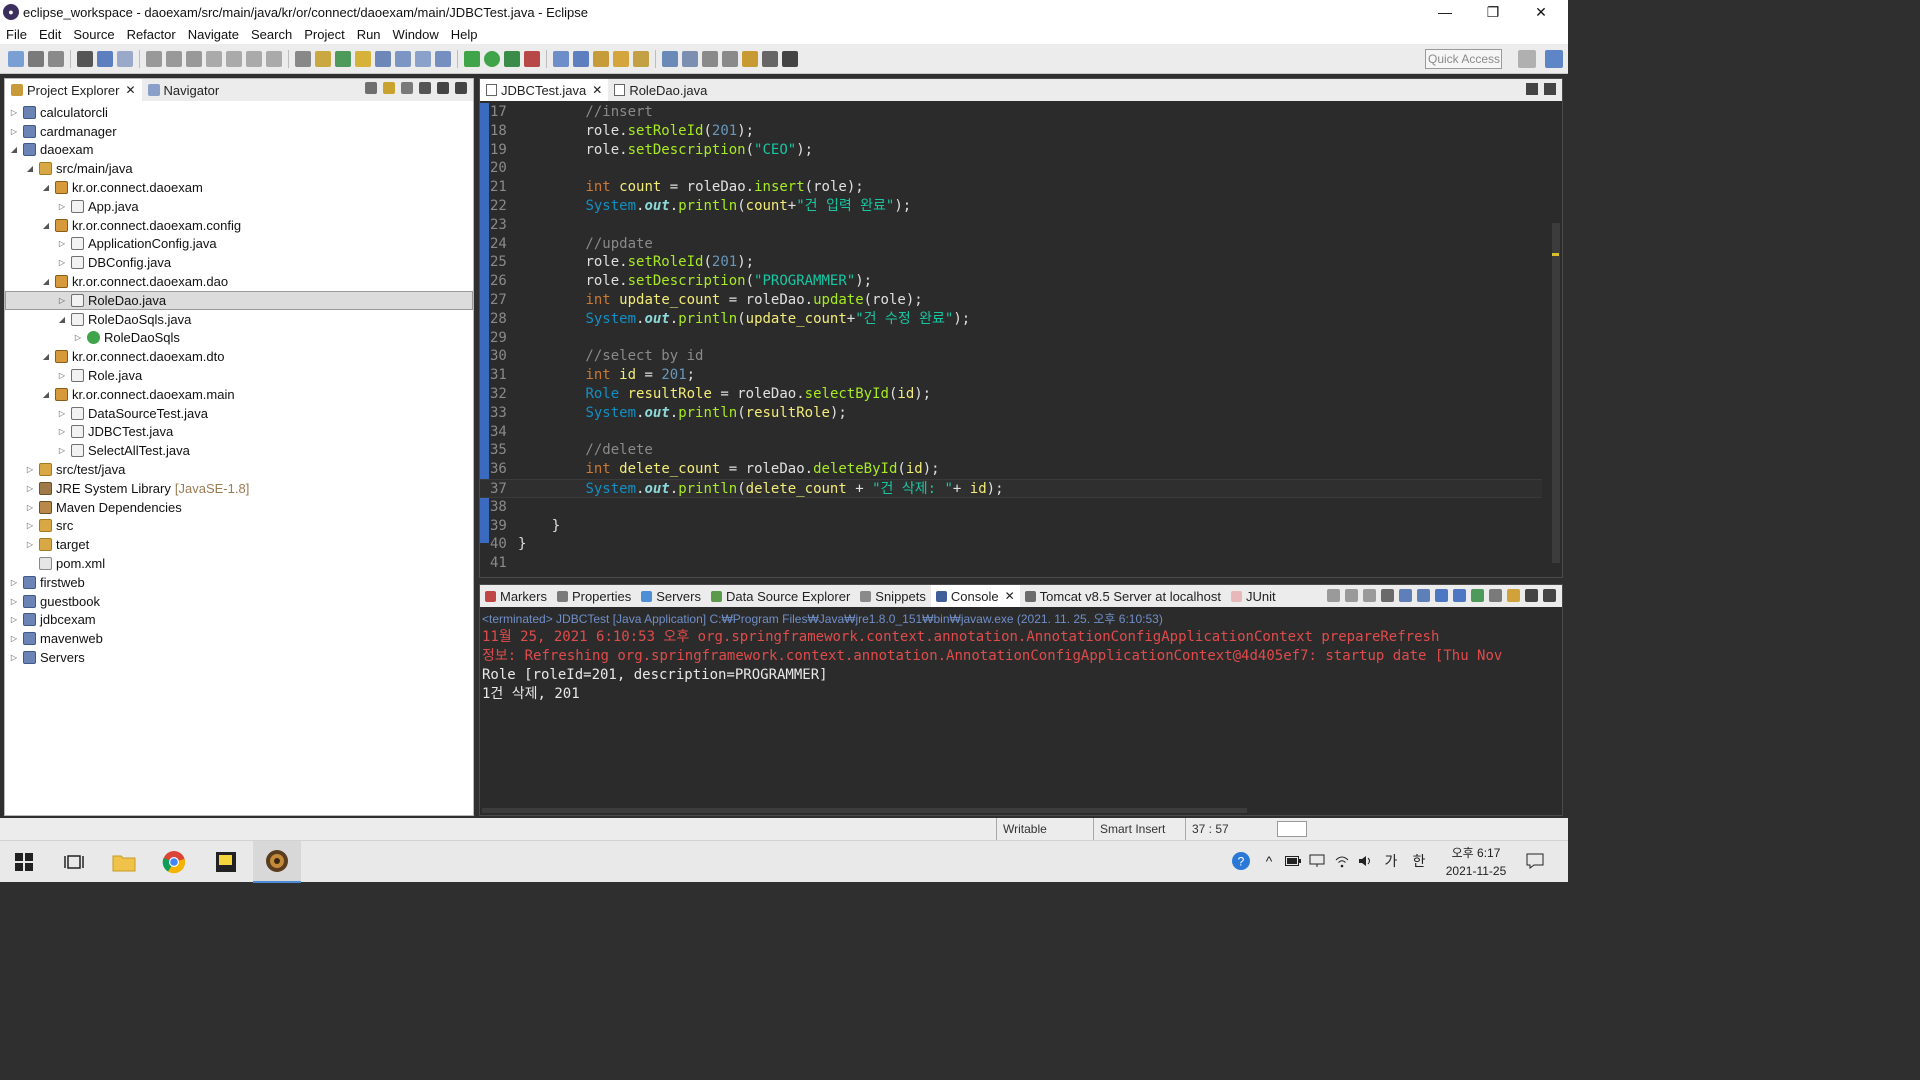  What do you see at coordinates (532, 58) in the screenshot?
I see `external-tools-icon` at bounding box center [532, 58].